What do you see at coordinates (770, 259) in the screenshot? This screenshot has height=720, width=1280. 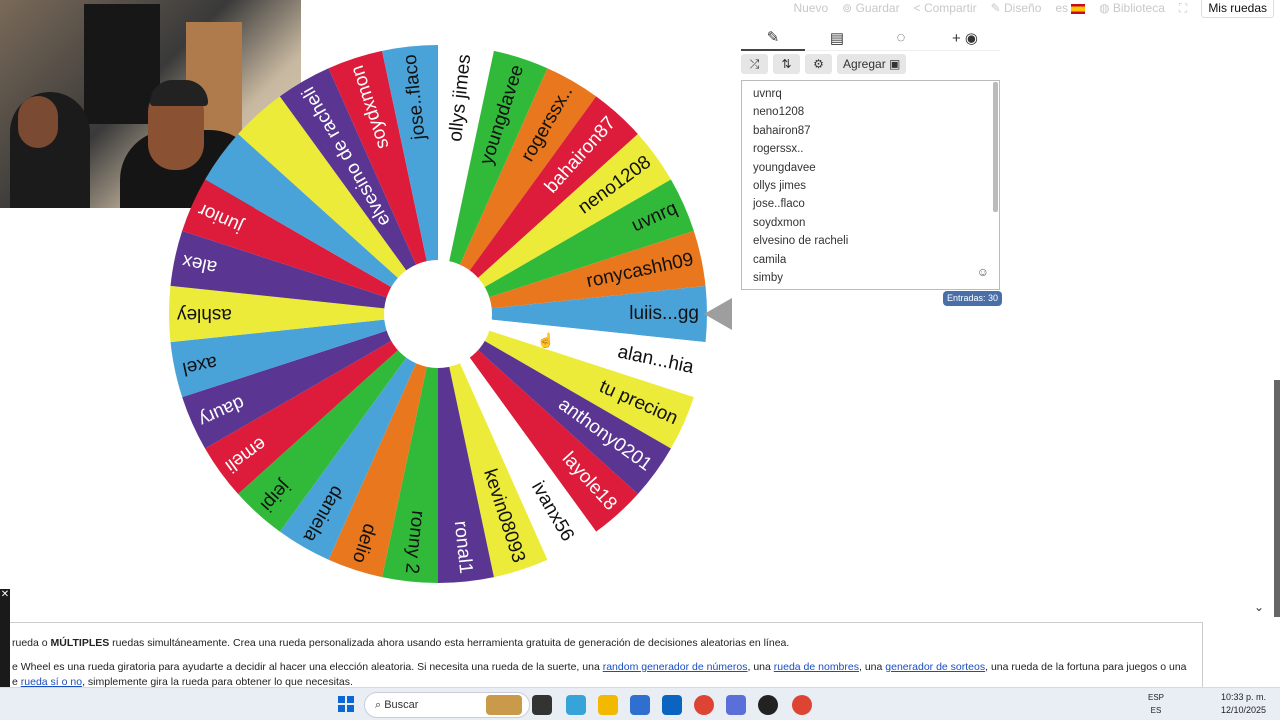 I see `list-item: camila` at bounding box center [770, 259].